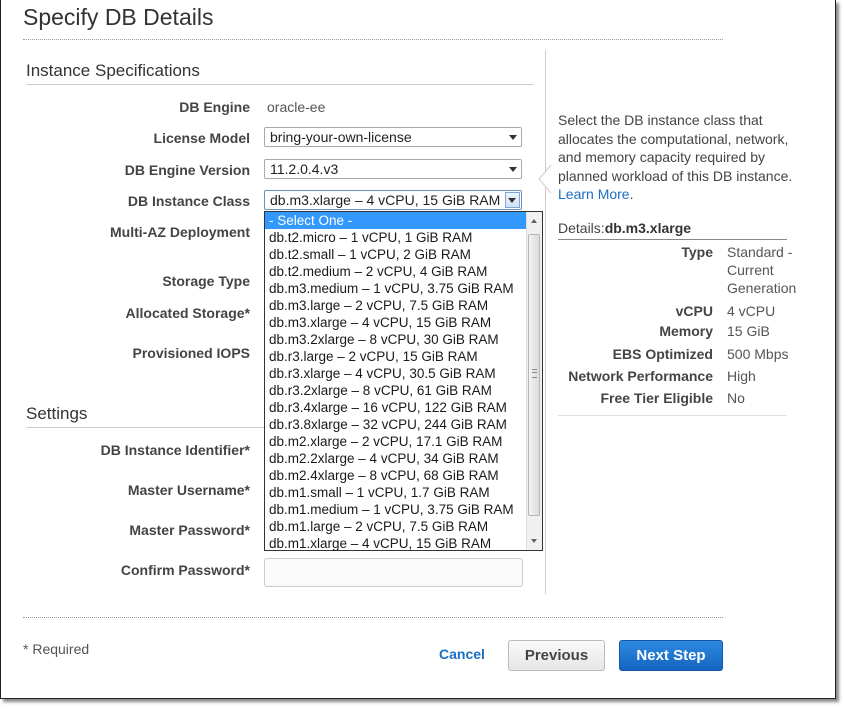  What do you see at coordinates (57, 413) in the screenshot?
I see `section-title-settings: Settings` at bounding box center [57, 413].